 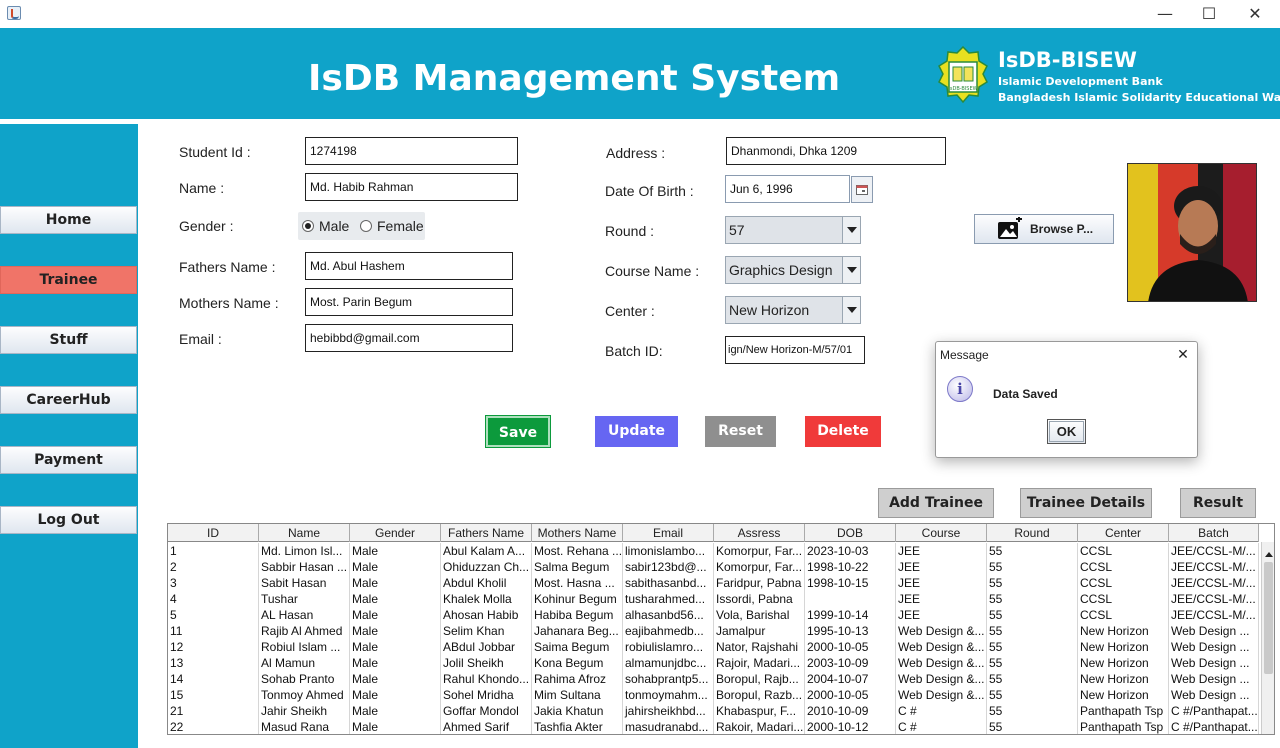 What do you see at coordinates (960, 389) in the screenshot?
I see `info-icon: i` at bounding box center [960, 389].